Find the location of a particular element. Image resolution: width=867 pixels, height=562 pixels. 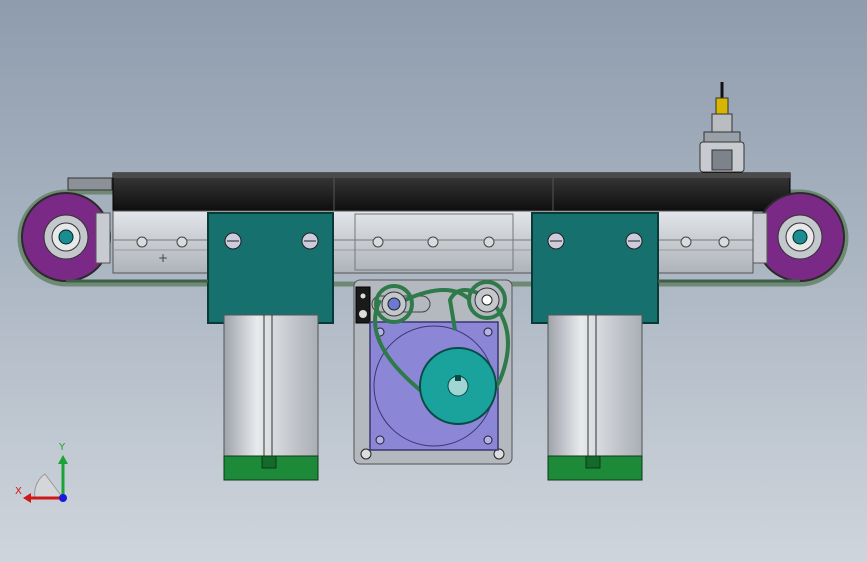

triad-y-label: Y is located at coordinates (62, 447).